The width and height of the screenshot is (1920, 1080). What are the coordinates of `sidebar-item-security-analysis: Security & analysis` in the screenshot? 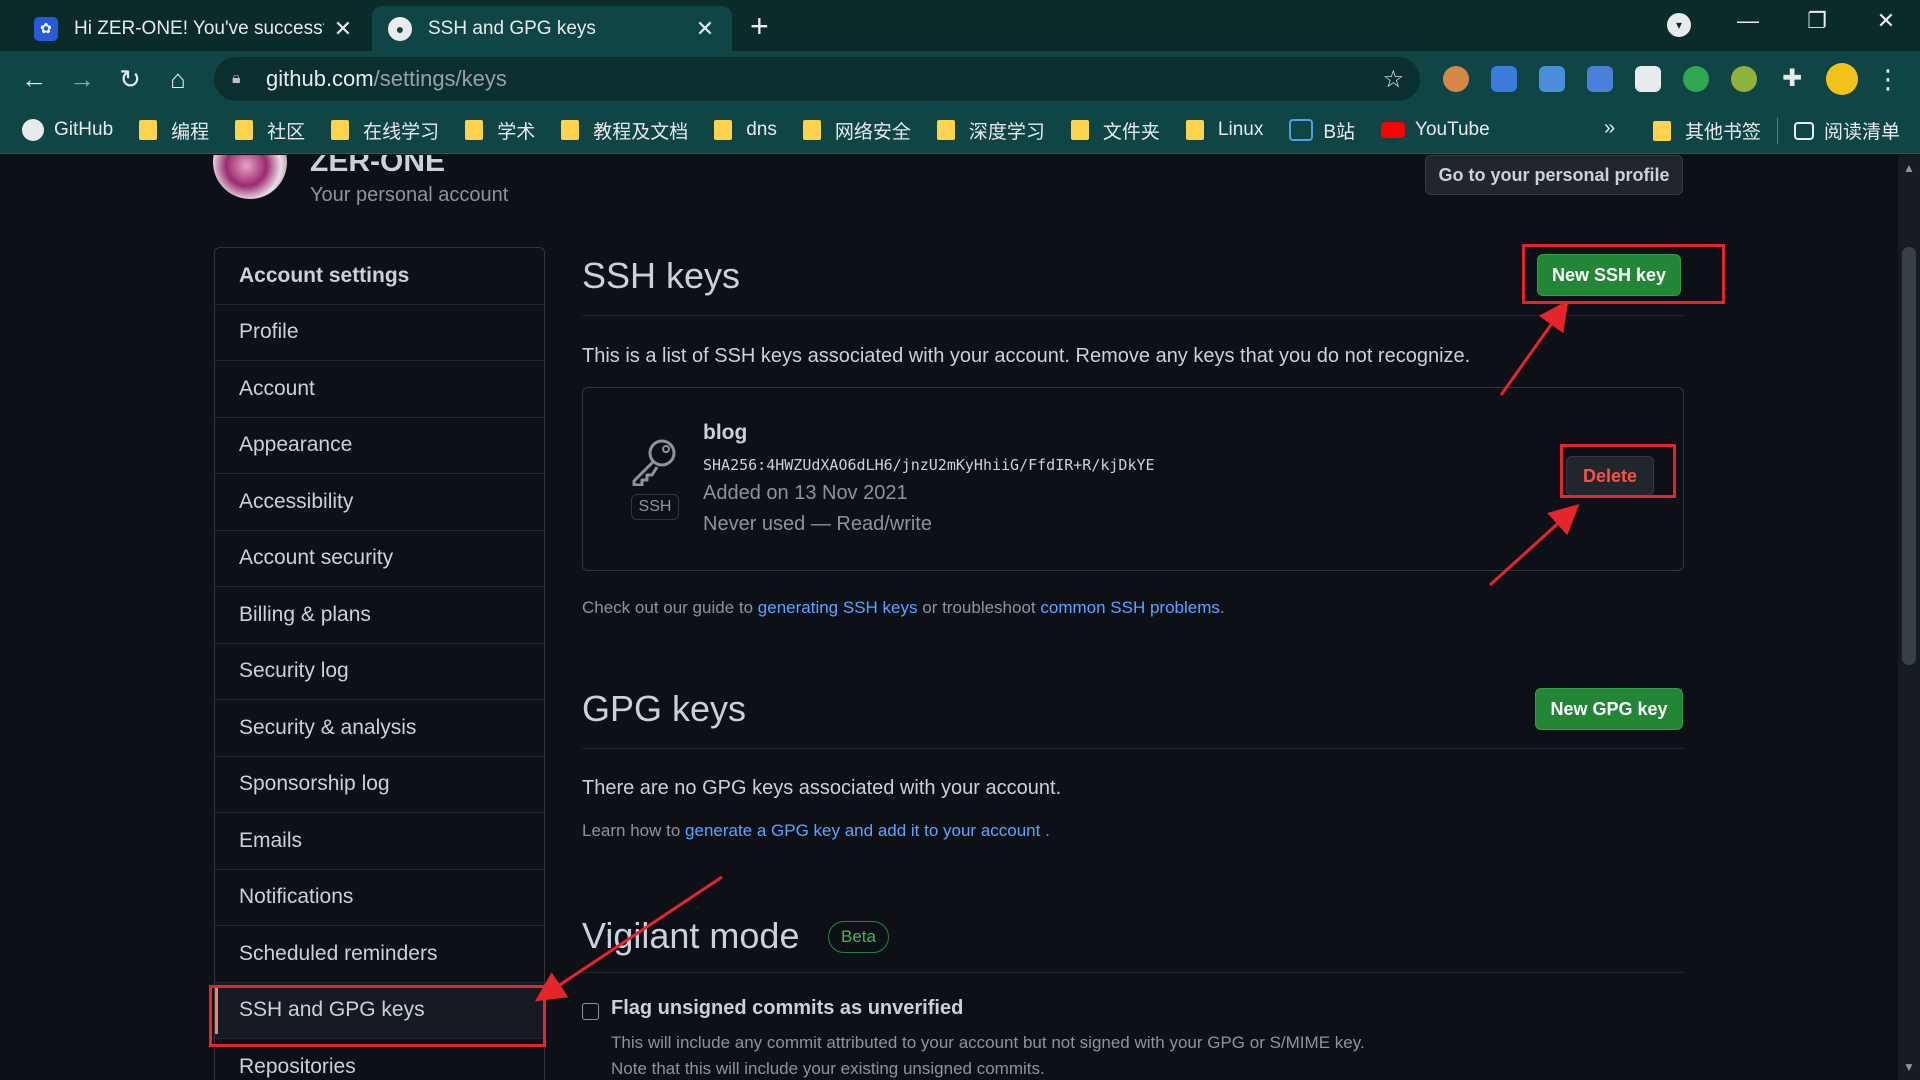 It's located at (379, 728).